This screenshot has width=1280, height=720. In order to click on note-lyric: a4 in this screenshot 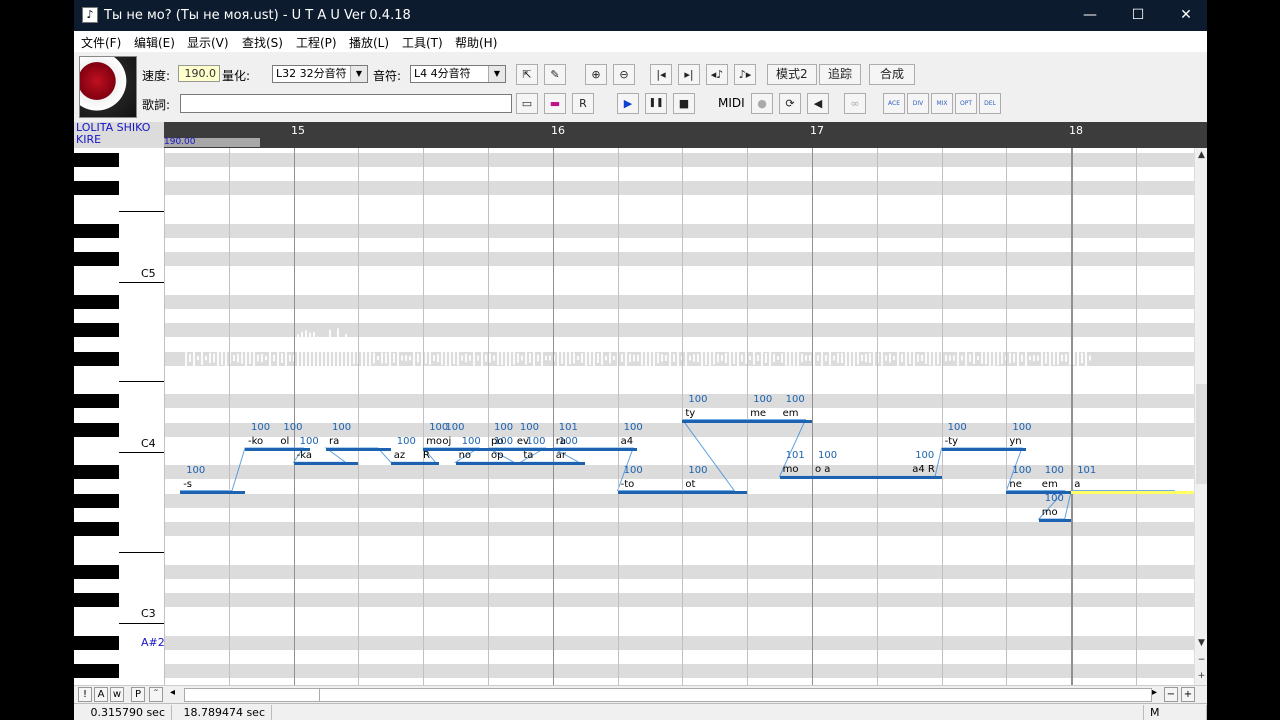, I will do `click(627, 441)`.